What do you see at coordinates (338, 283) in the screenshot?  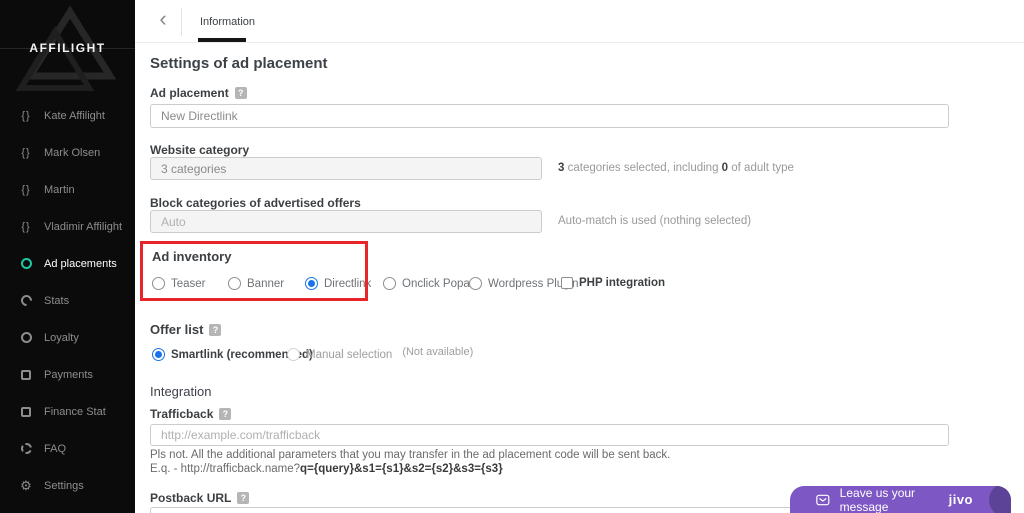 I see `radio-directlink: Directlink` at bounding box center [338, 283].